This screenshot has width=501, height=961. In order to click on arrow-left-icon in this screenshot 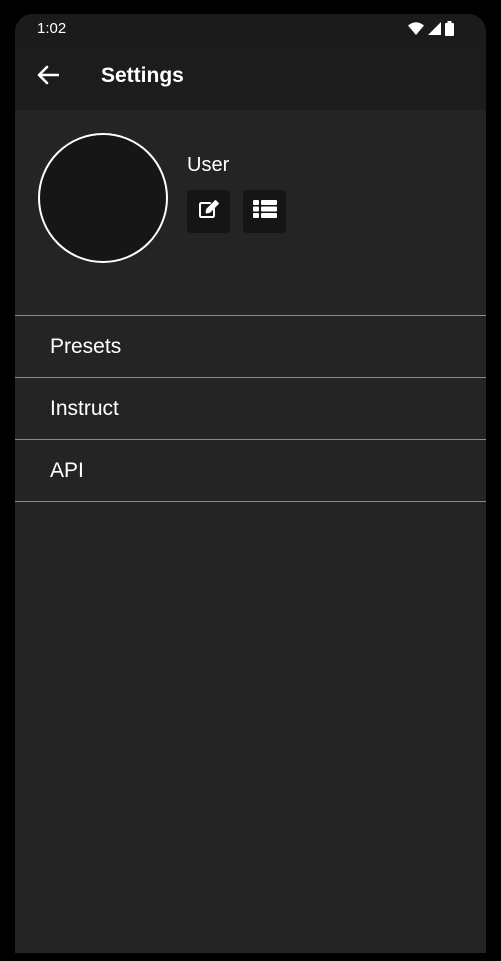, I will do `click(48, 77)`.